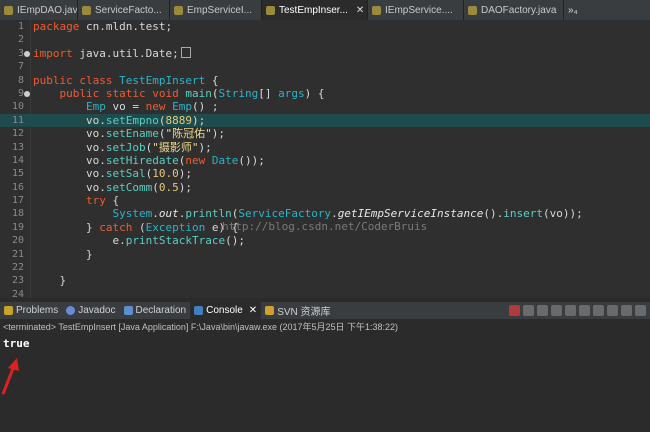  Describe the element at coordinates (20, 67) in the screenshot. I see `code-line: 7` at that location.